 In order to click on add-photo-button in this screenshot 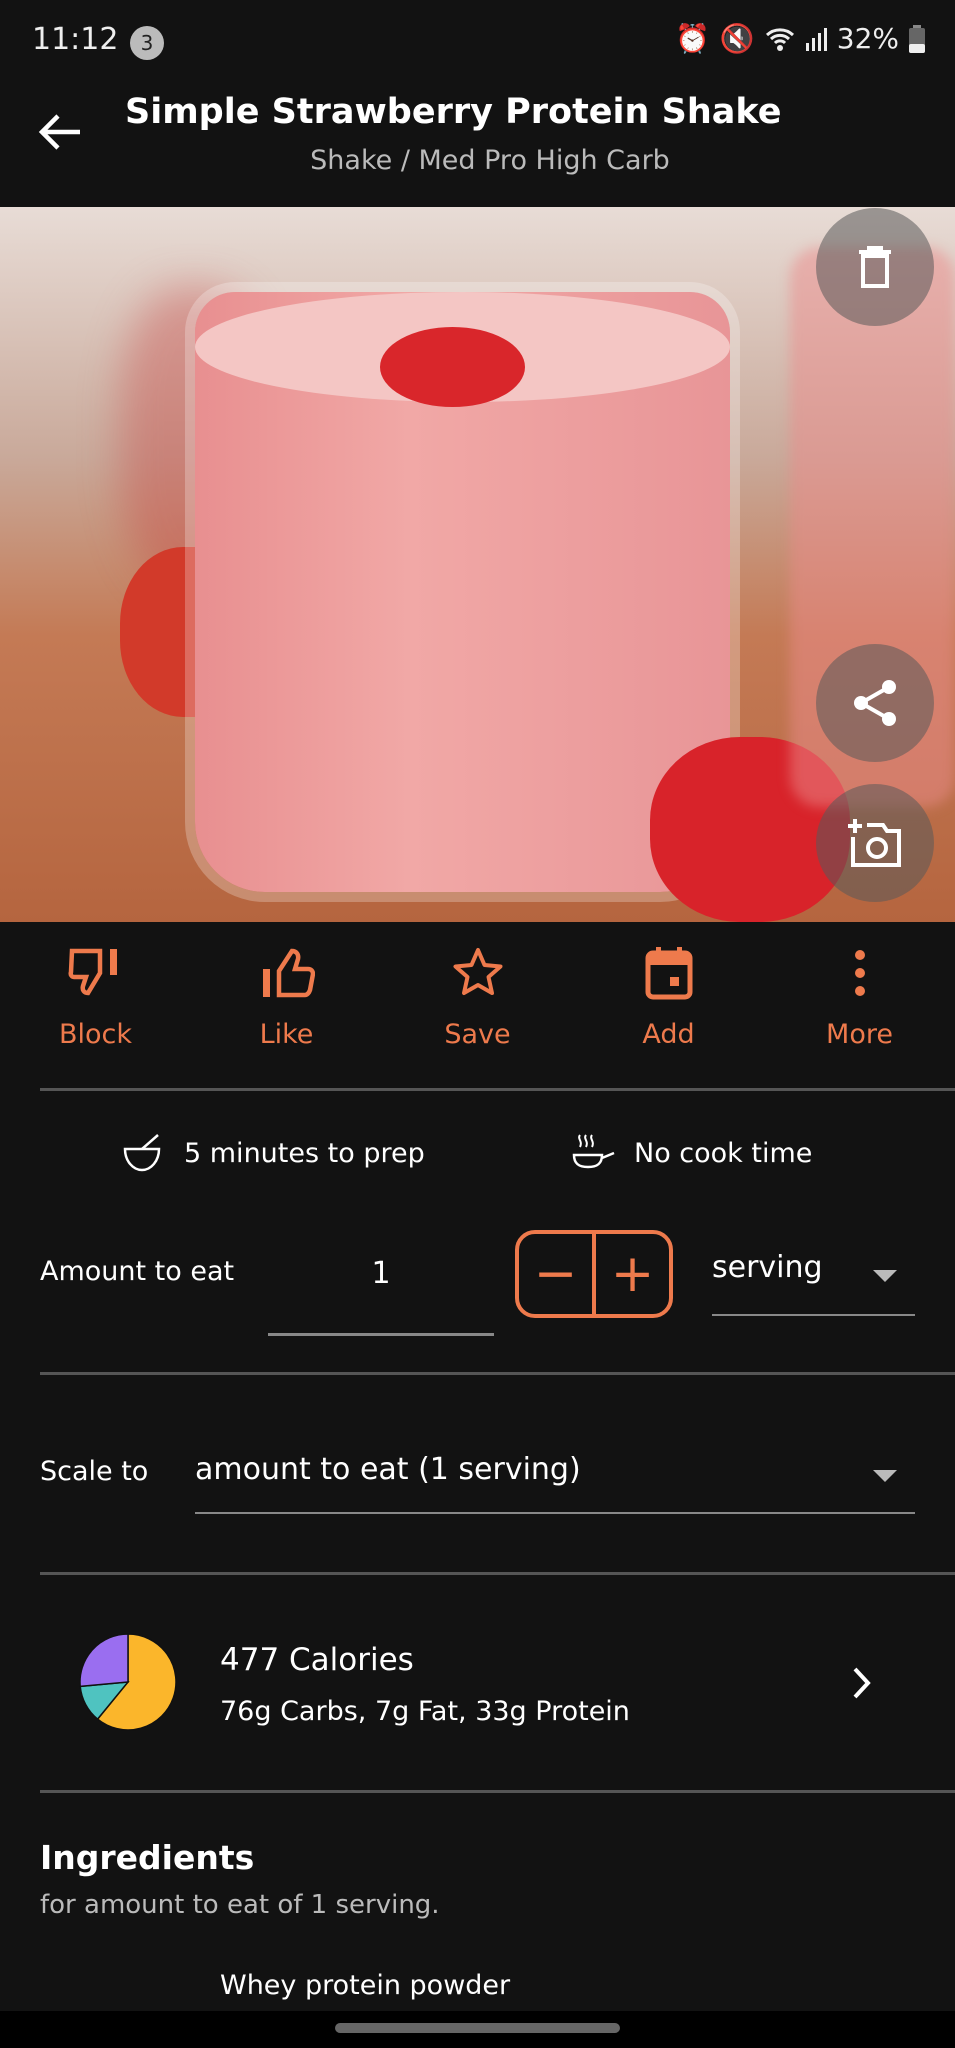, I will do `click(875, 843)`.